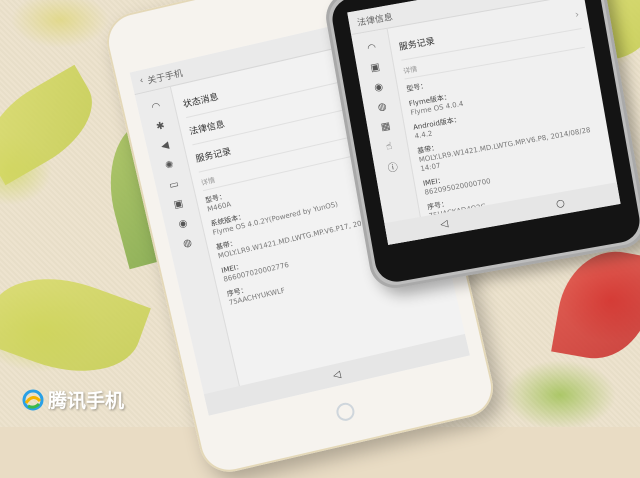 The height and width of the screenshot is (478, 640). I want to click on chevron-right-icon: ›, so click(577, 15).